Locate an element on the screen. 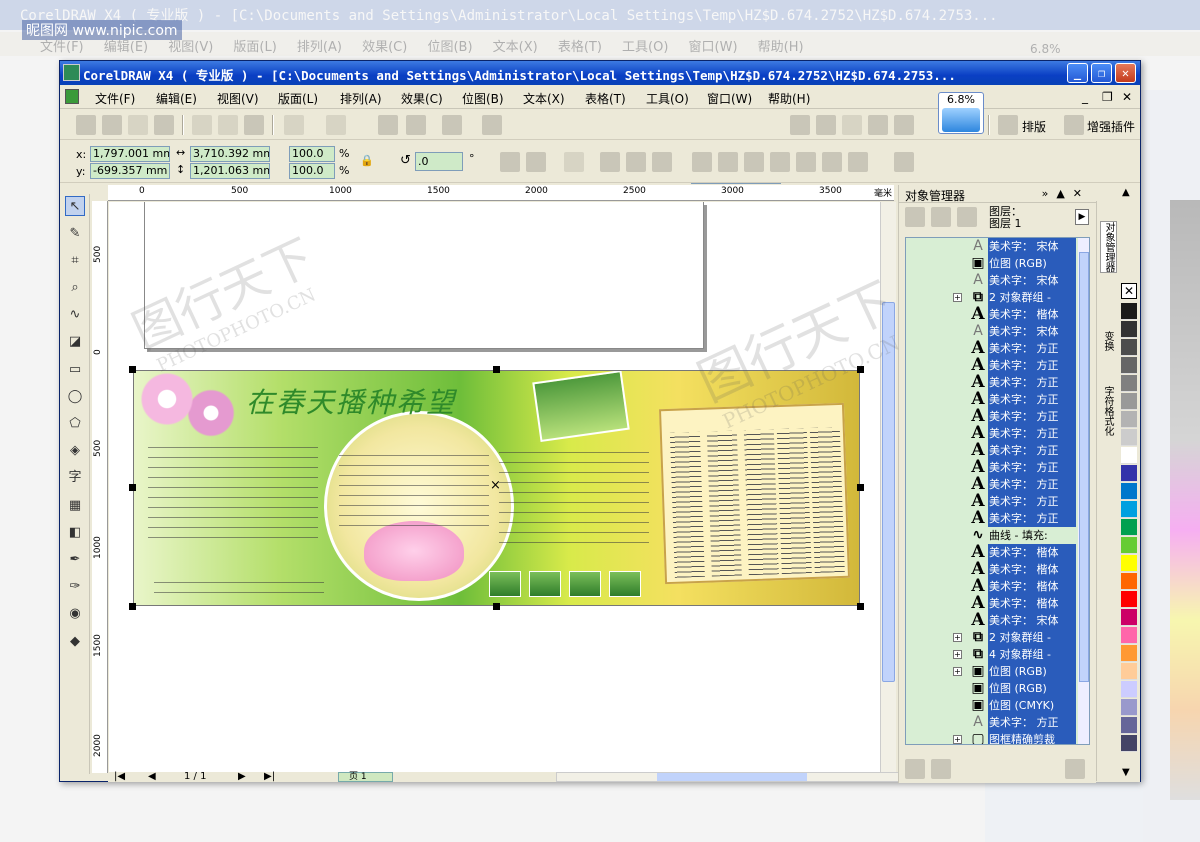  shape-tool-icon: ✎ is located at coordinates (75, 234).